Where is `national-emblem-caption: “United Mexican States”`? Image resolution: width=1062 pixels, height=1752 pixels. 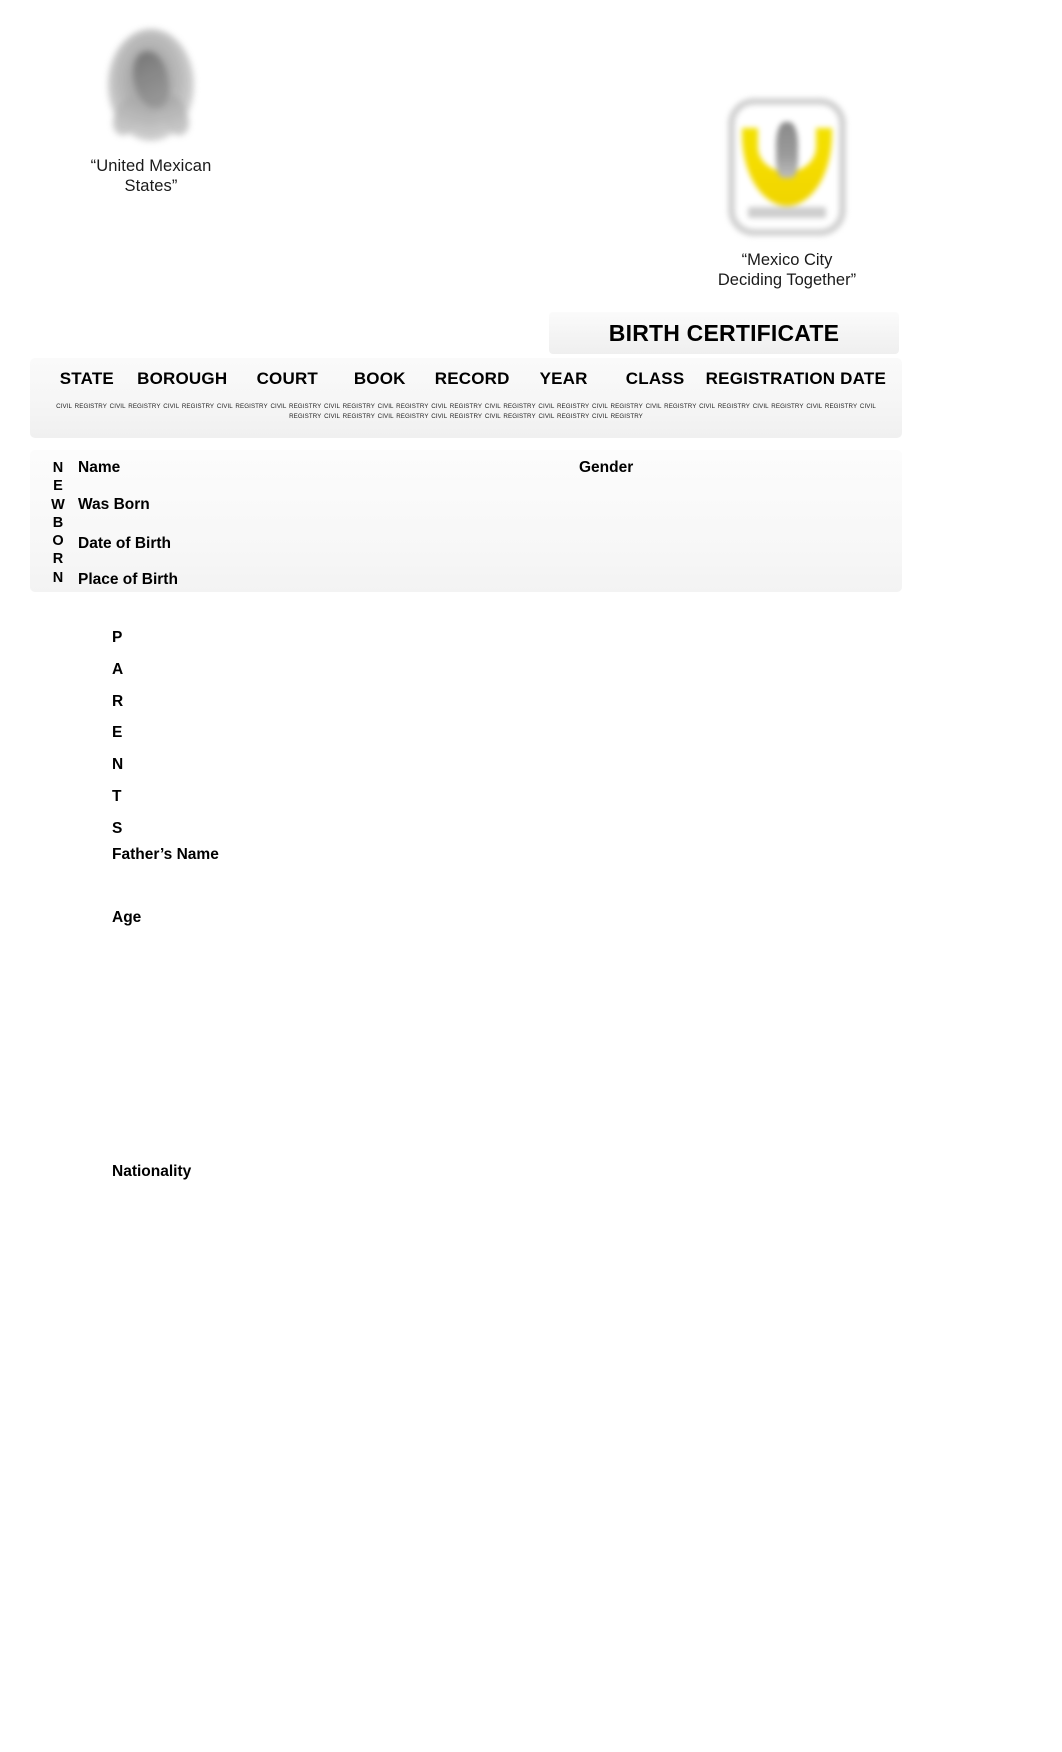
national-emblem-caption: “United Mexican States” is located at coordinates (151, 176).